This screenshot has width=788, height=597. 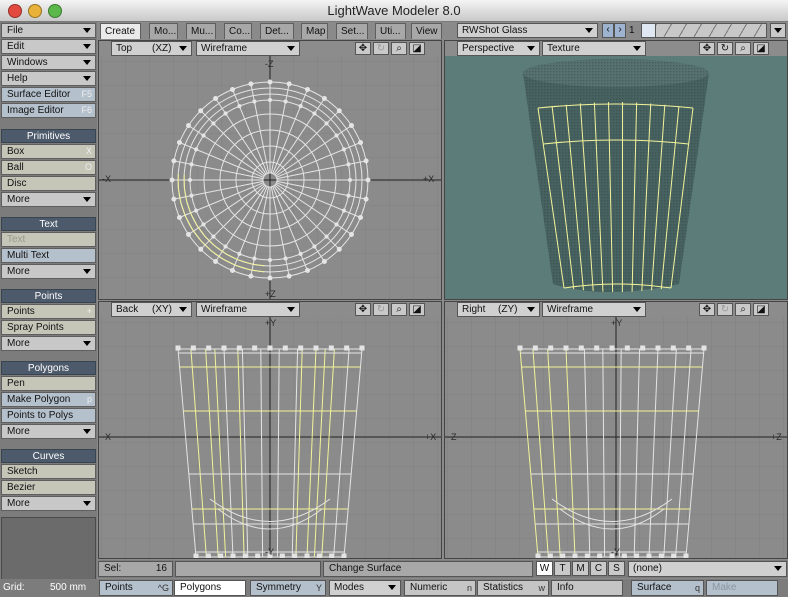 What do you see at coordinates (48, 255) in the screenshot?
I see `multi-text-button: Multi Text` at bounding box center [48, 255].